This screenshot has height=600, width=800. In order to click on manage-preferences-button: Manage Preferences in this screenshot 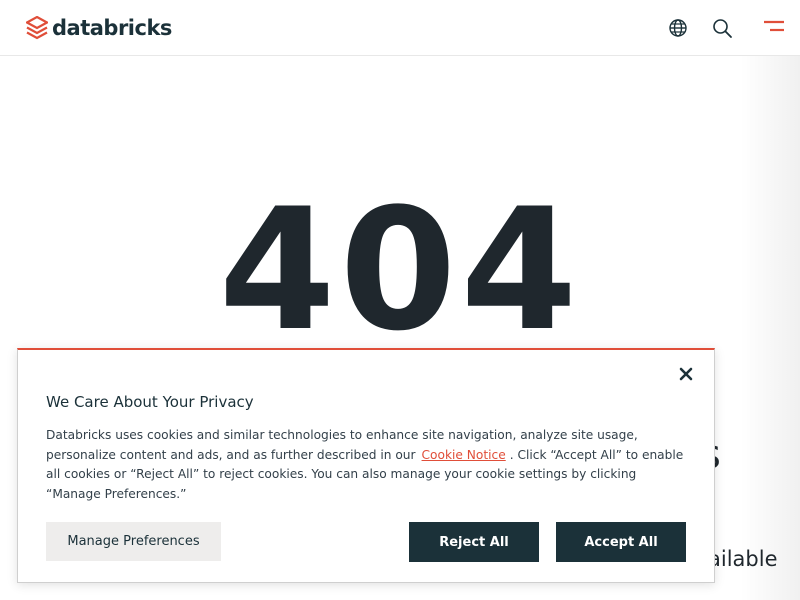, I will do `click(133, 541)`.